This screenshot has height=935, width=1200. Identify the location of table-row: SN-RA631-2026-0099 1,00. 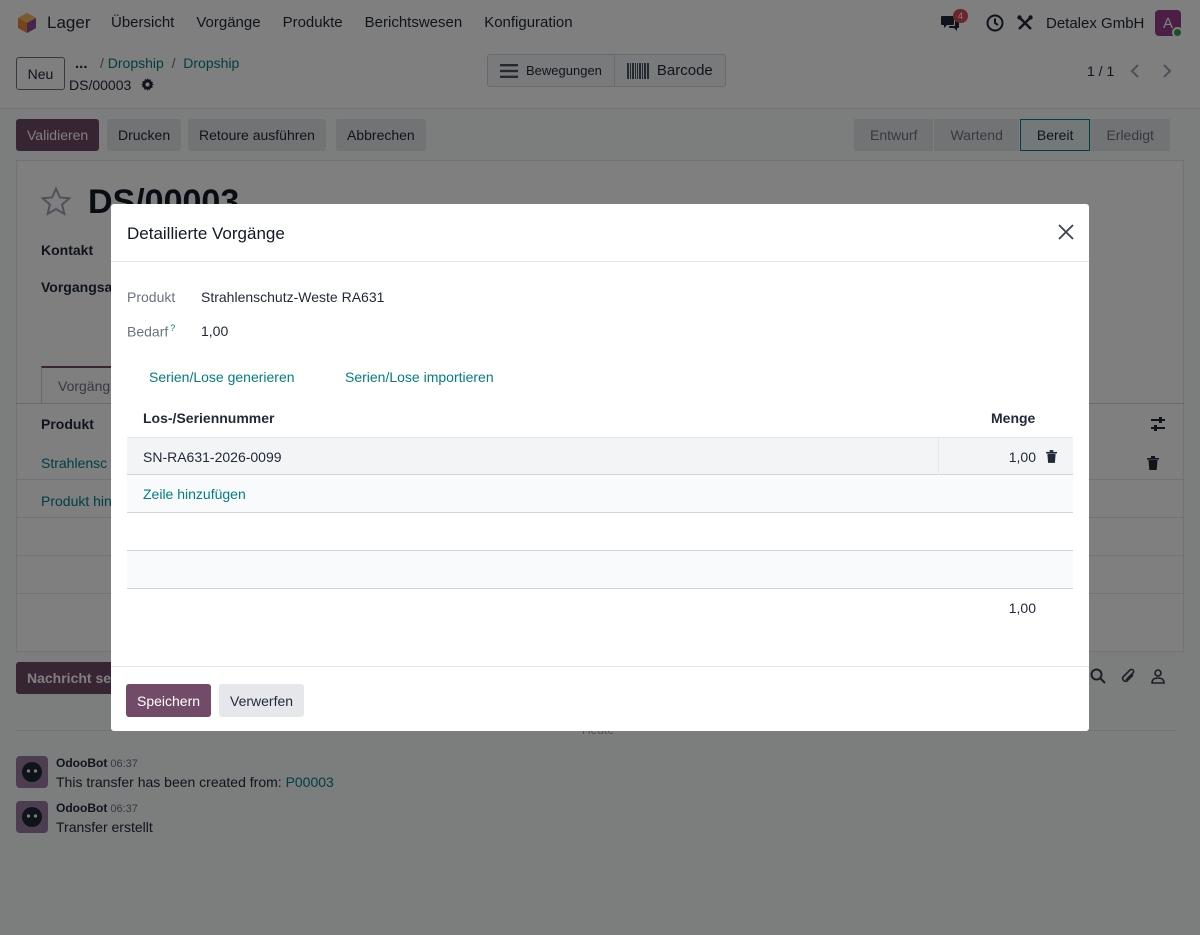
(600, 456).